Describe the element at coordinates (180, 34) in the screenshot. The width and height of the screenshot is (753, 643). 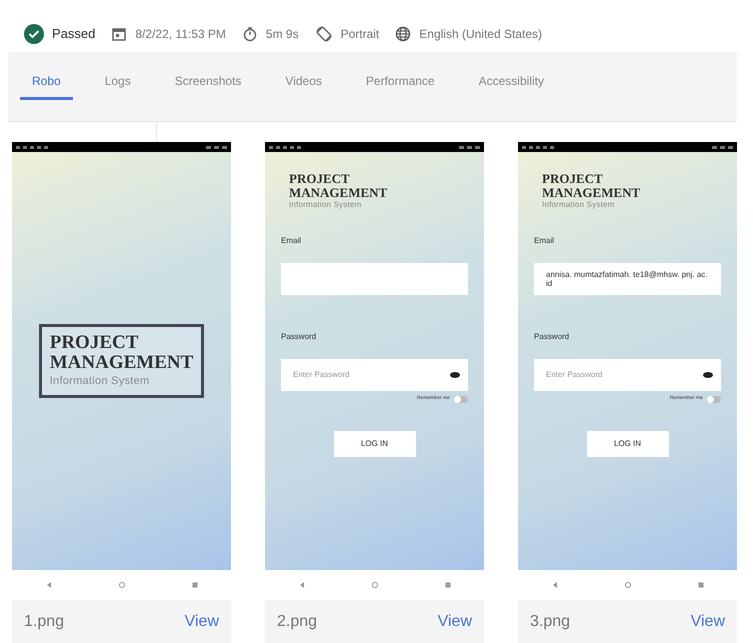
I see `summary-text: 8/2/22, 11:53 PM` at that location.